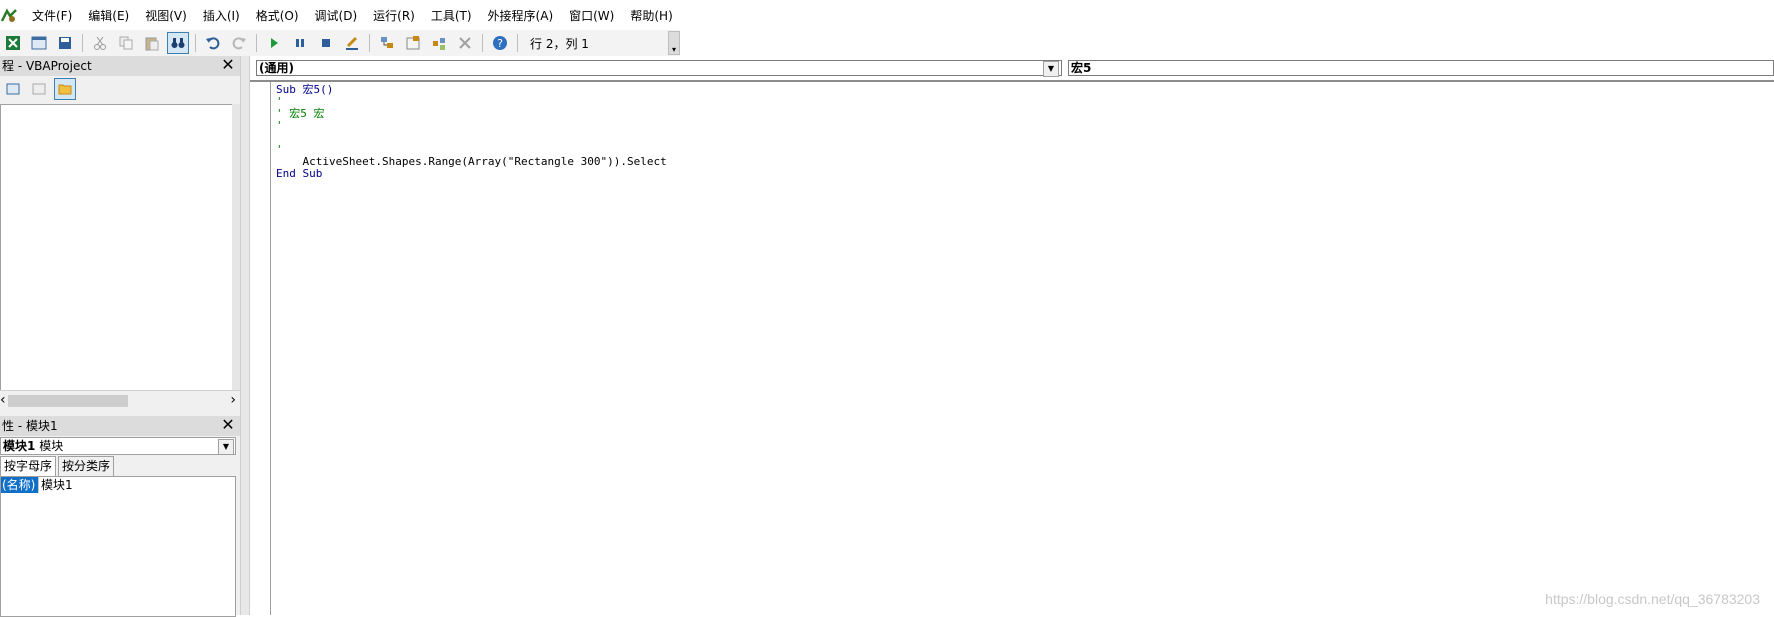 The width and height of the screenshot is (1774, 617). I want to click on property-value: 模块1, so click(55, 485).